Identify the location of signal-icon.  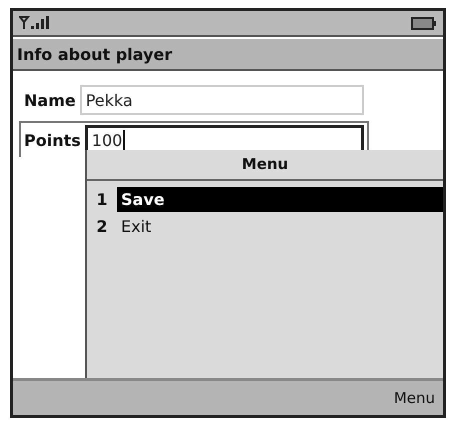
(34, 23).